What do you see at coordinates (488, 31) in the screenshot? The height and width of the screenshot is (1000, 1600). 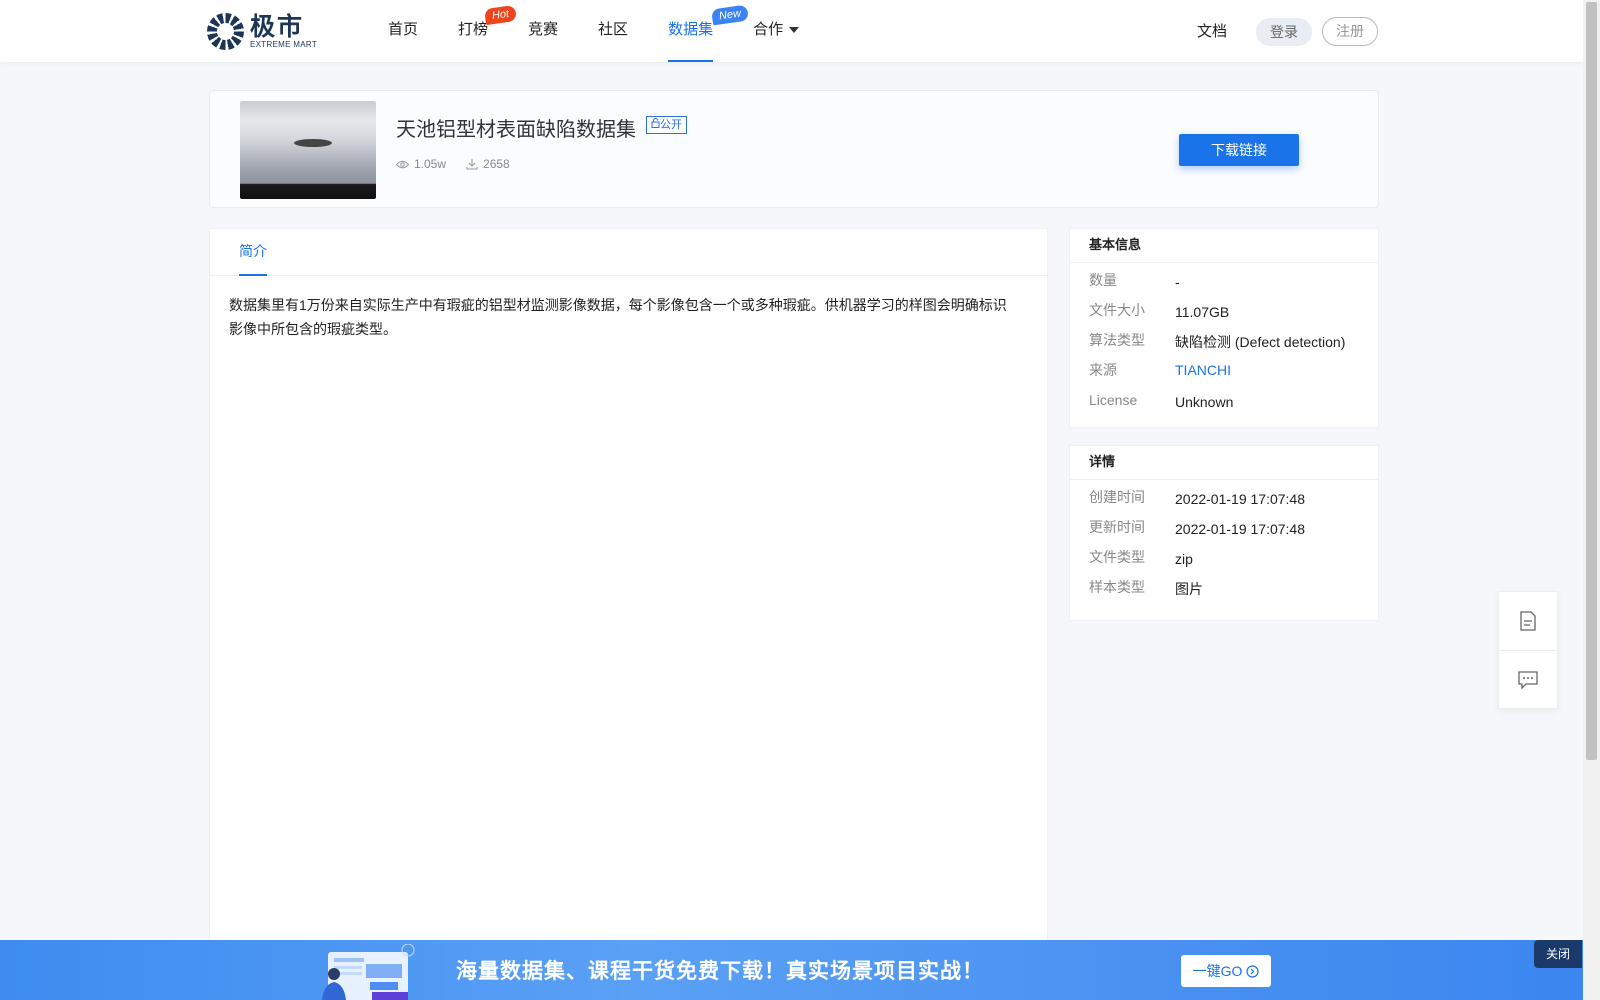 I see `nav-leaderboard: 打榜 Hot` at bounding box center [488, 31].